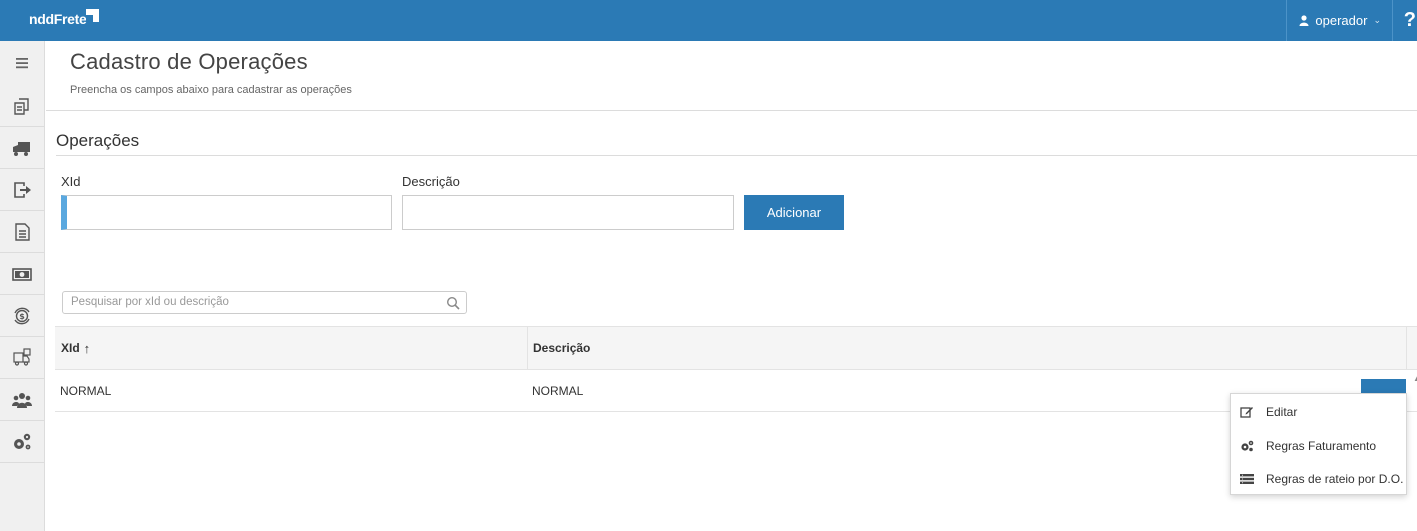 The width and height of the screenshot is (1417, 531). I want to click on sidebar-item-exit, so click(22, 190).